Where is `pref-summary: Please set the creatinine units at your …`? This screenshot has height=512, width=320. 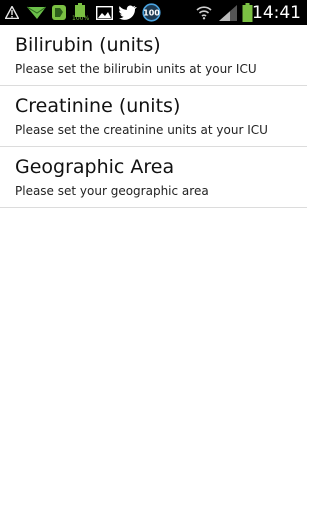
pref-summary: Please set the creatinine units at your … is located at coordinates (141, 130).